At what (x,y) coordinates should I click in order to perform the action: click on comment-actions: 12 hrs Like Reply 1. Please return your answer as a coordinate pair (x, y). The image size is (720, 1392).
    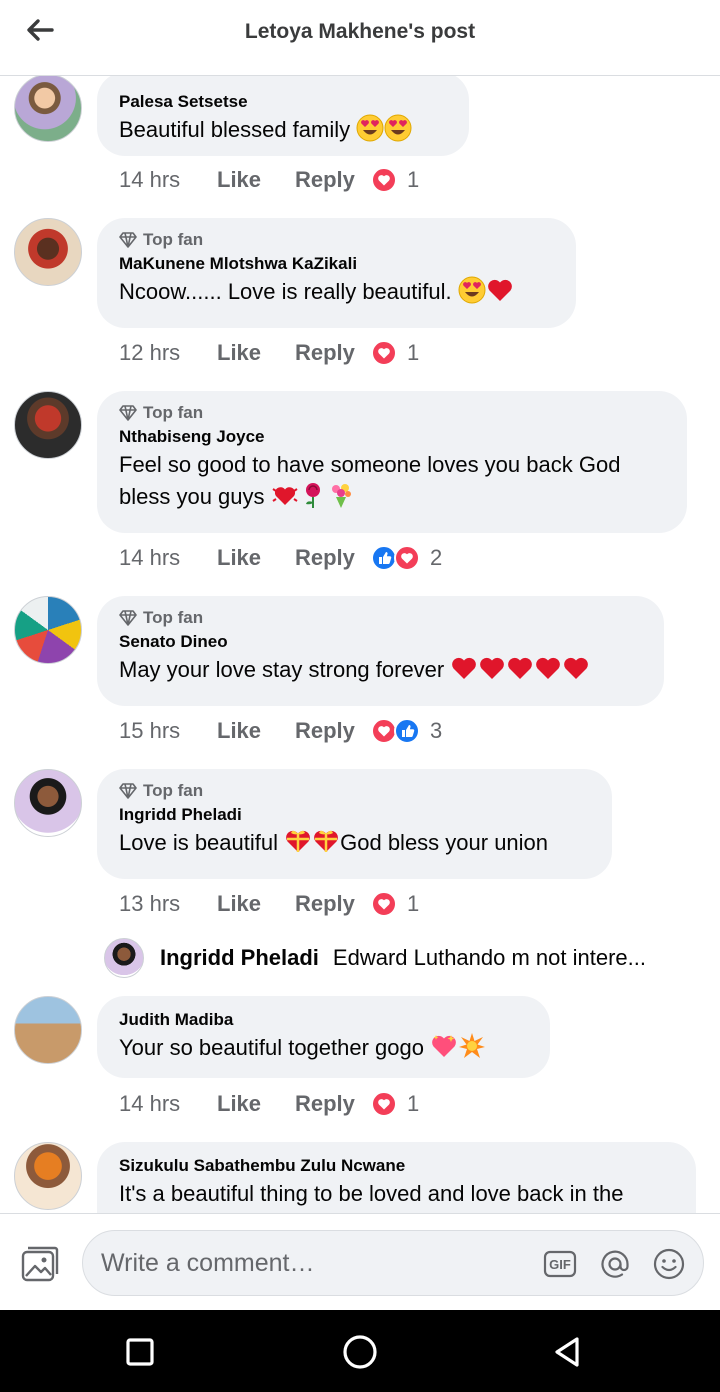
    Looking at the image, I should click on (269, 353).